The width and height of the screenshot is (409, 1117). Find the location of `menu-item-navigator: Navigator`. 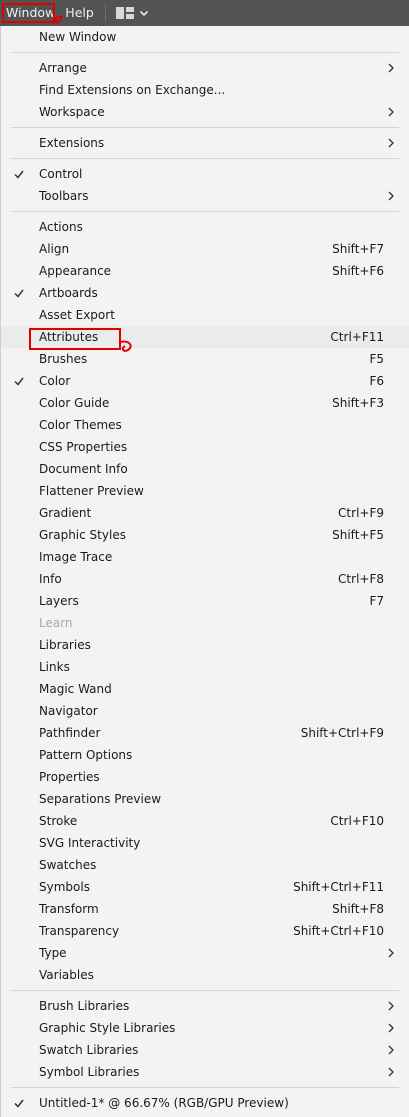

menu-item-navigator: Navigator is located at coordinates (205, 711).